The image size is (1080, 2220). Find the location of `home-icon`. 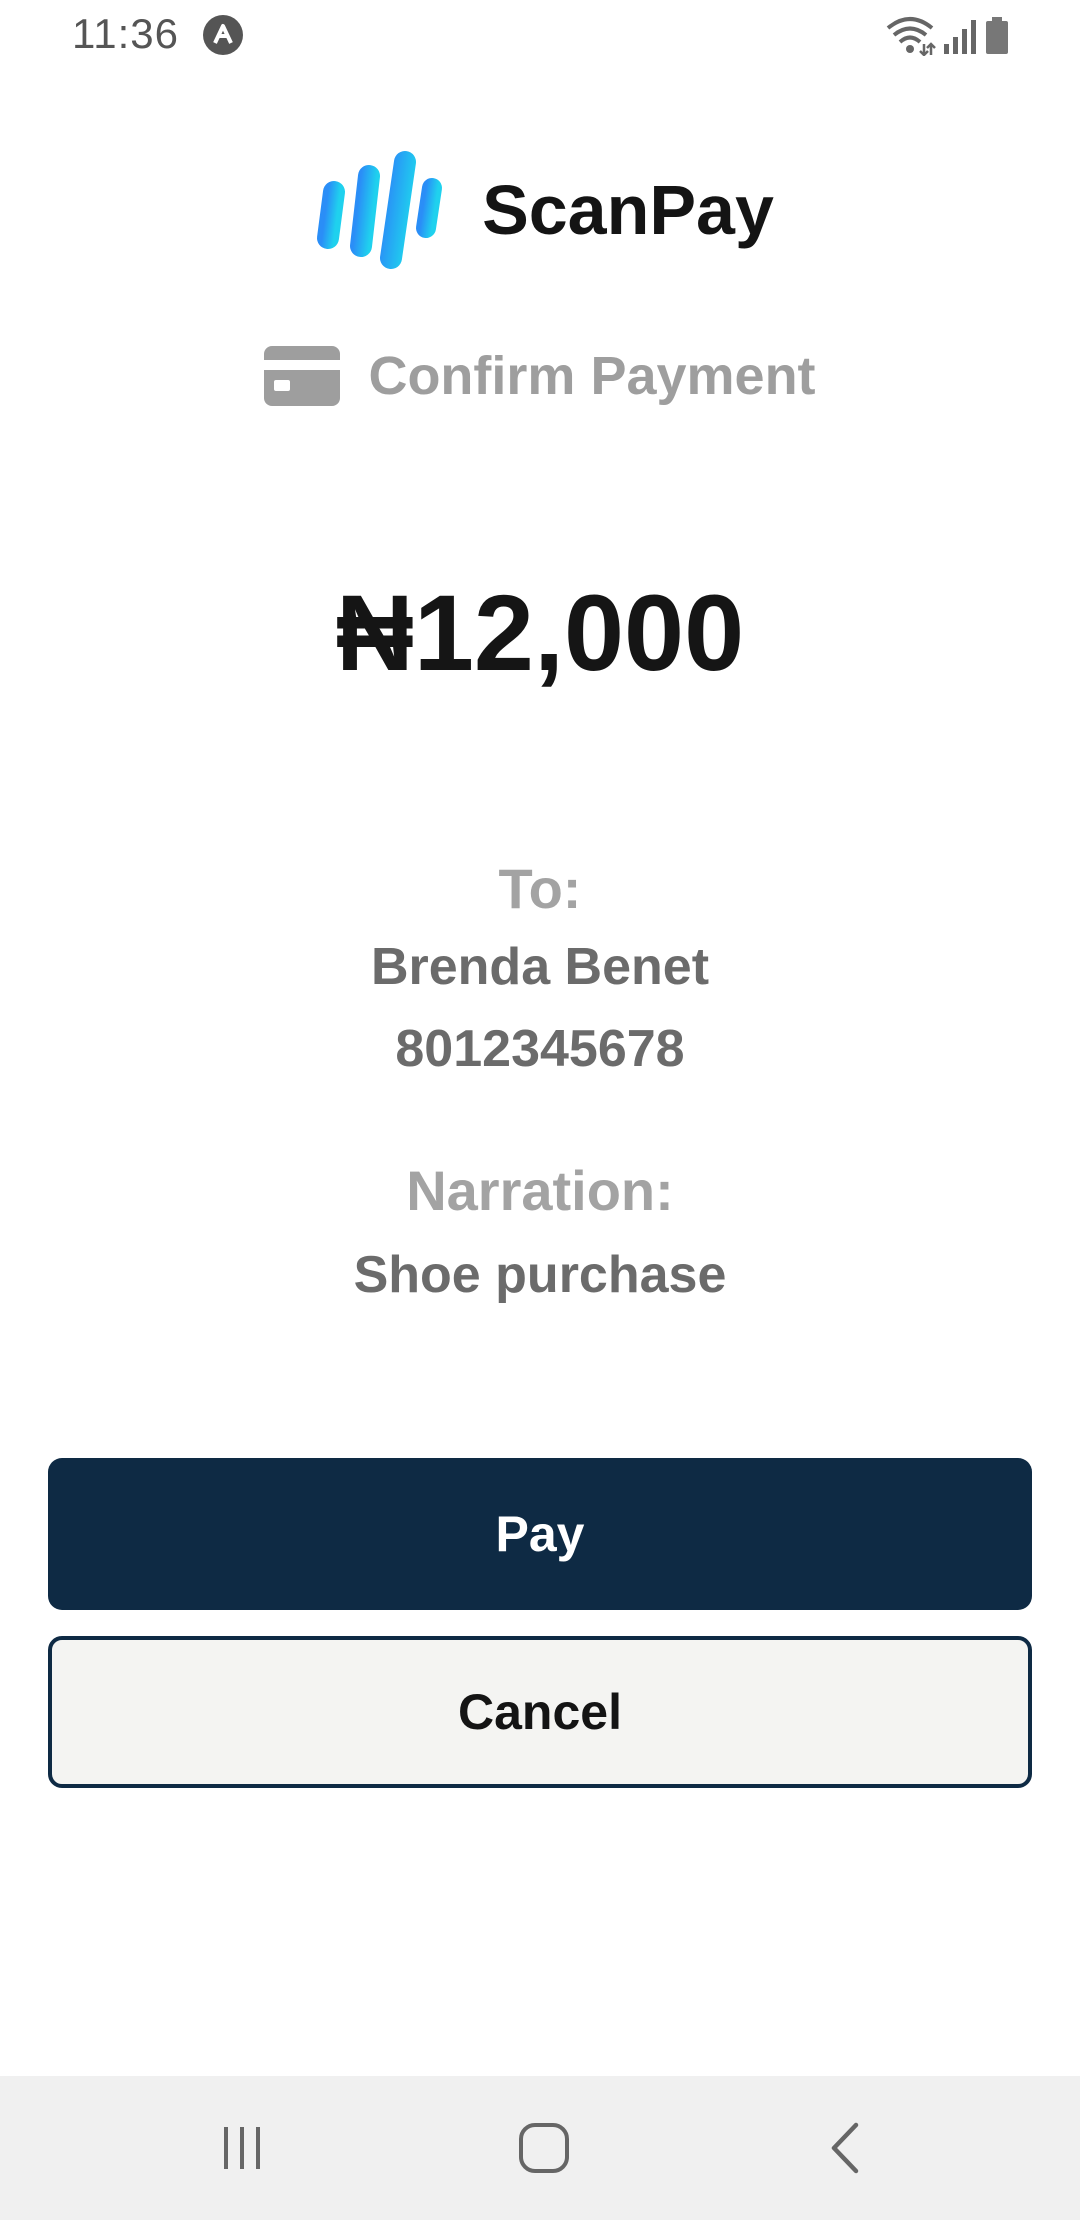

home-icon is located at coordinates (544, 2148).